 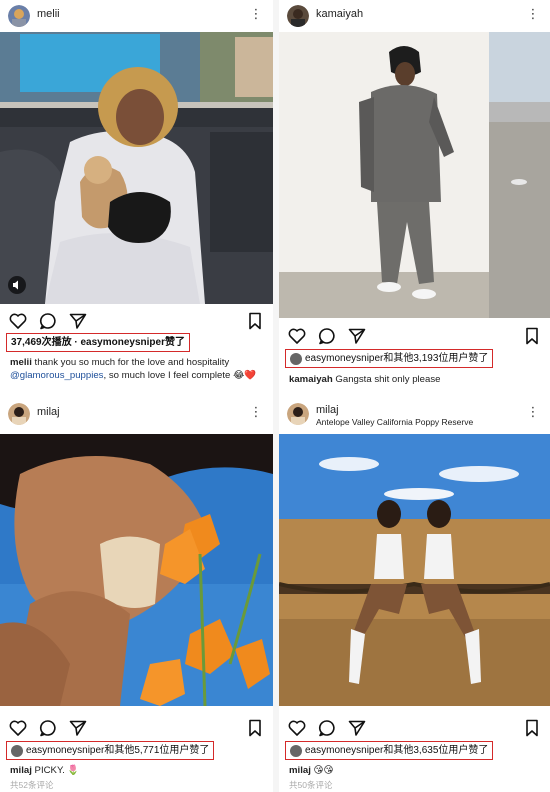 What do you see at coordinates (48, 14) in the screenshot?
I see `post-username: melii` at bounding box center [48, 14].